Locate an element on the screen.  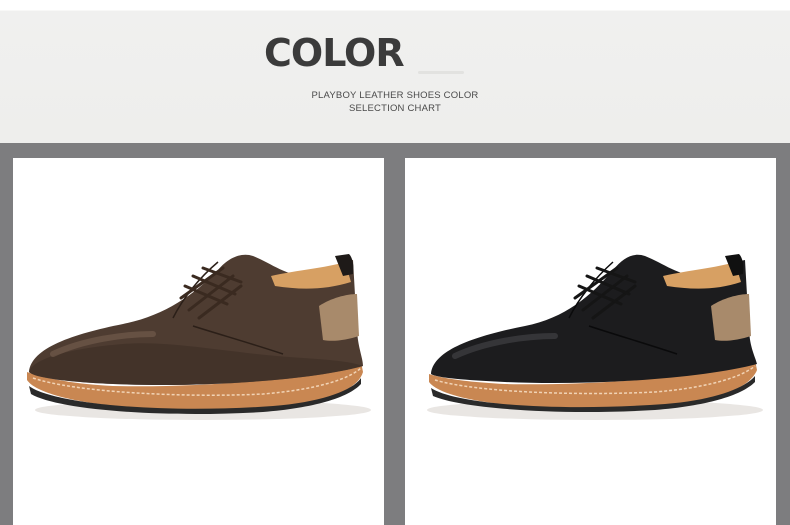
subtitle-line-2: SELECTION CHART is located at coordinates (395, 108).